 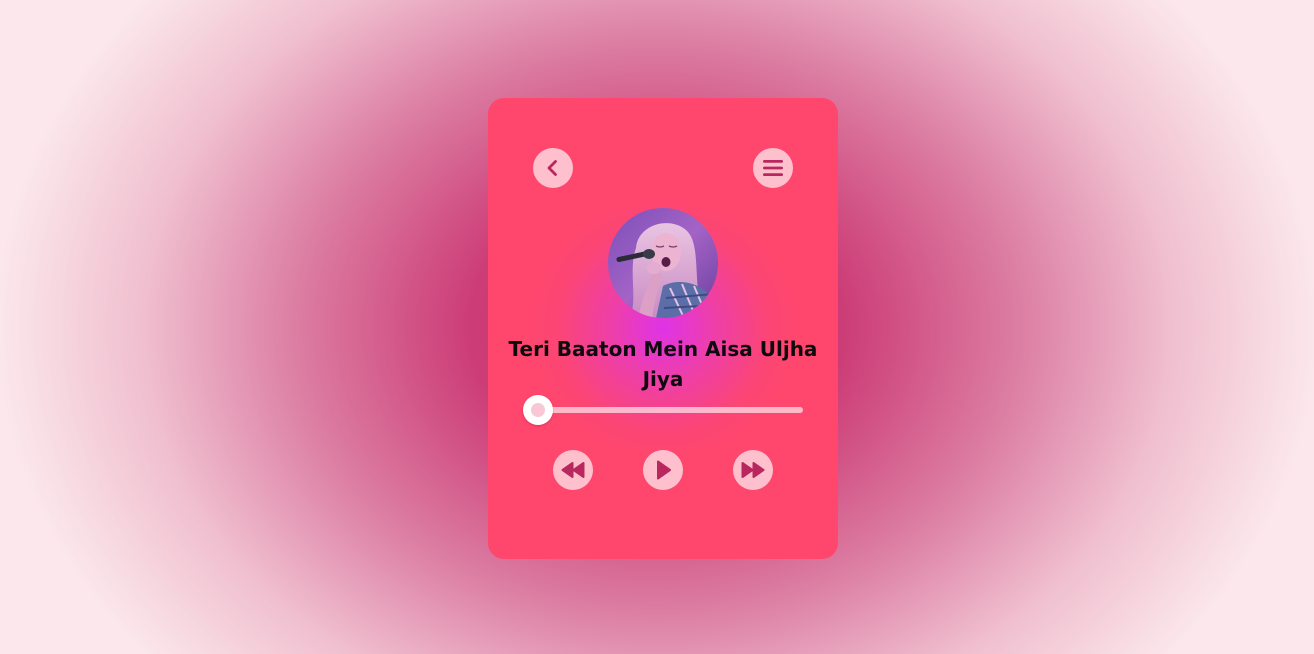 I want to click on play-icon, so click(x=663, y=470).